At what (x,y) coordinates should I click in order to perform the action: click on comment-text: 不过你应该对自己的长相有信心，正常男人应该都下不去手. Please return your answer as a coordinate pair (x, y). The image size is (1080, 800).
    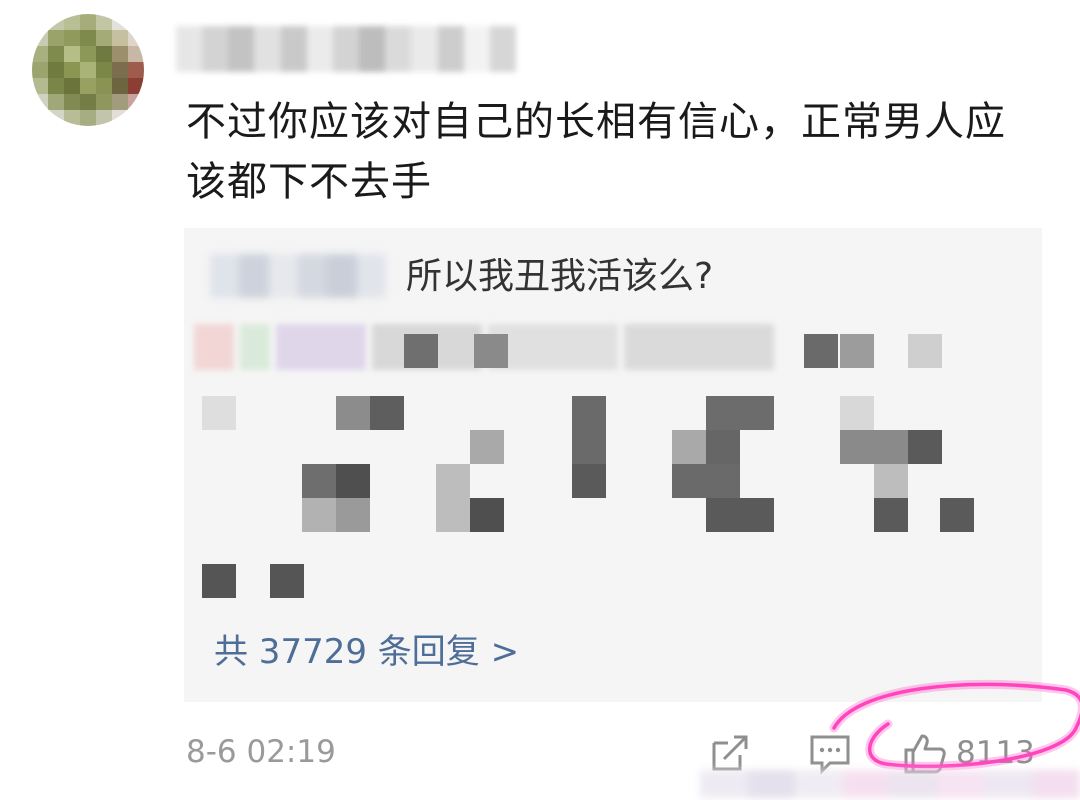
    Looking at the image, I should click on (596, 152).